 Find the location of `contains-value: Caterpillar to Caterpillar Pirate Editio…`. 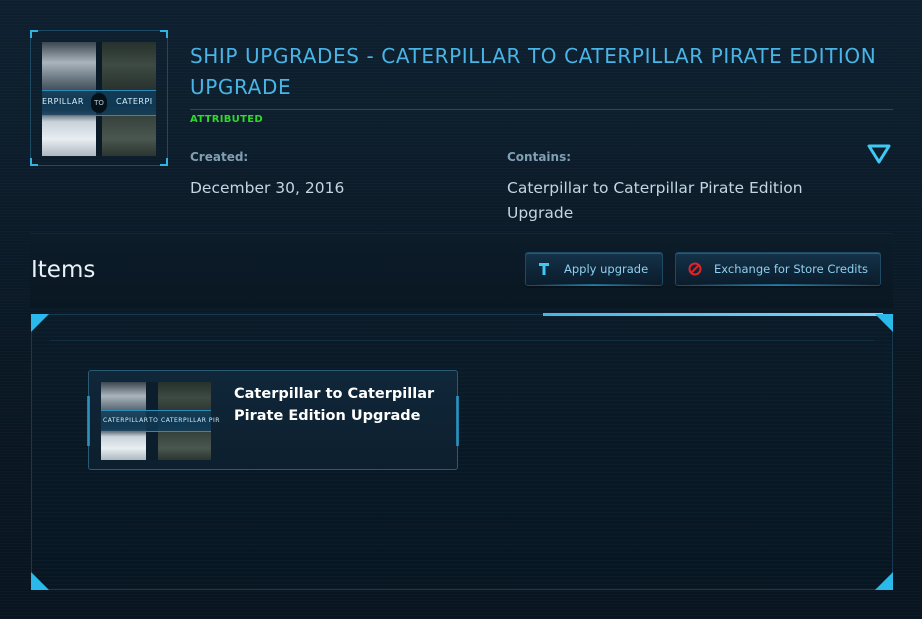

contains-value: Caterpillar to Caterpillar Pirate Editio… is located at coordinates (655, 200).